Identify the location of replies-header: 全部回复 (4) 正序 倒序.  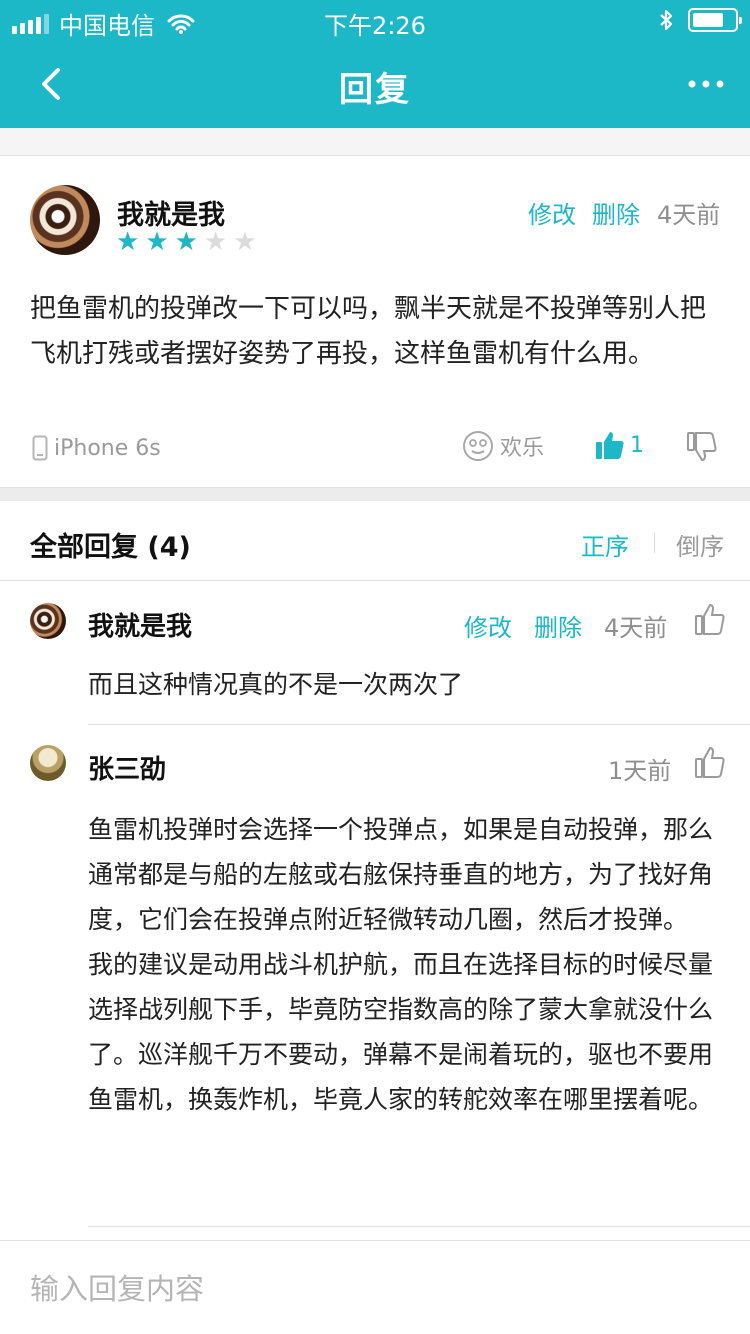
(375, 541).